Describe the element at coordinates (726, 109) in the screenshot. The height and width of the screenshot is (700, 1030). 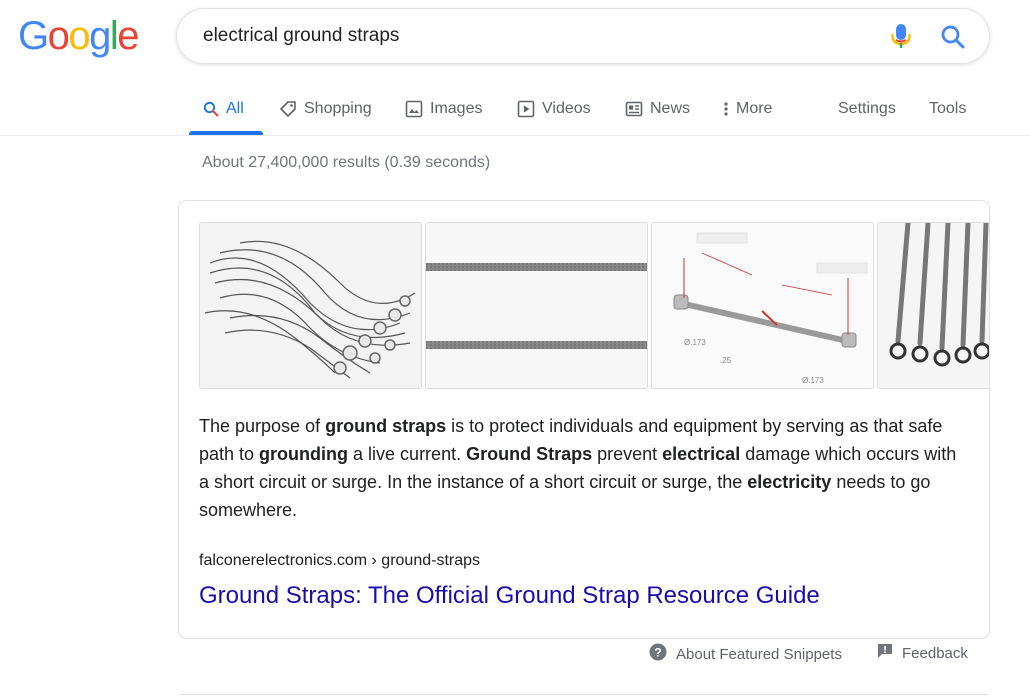
I see `more-vert-icon` at that location.